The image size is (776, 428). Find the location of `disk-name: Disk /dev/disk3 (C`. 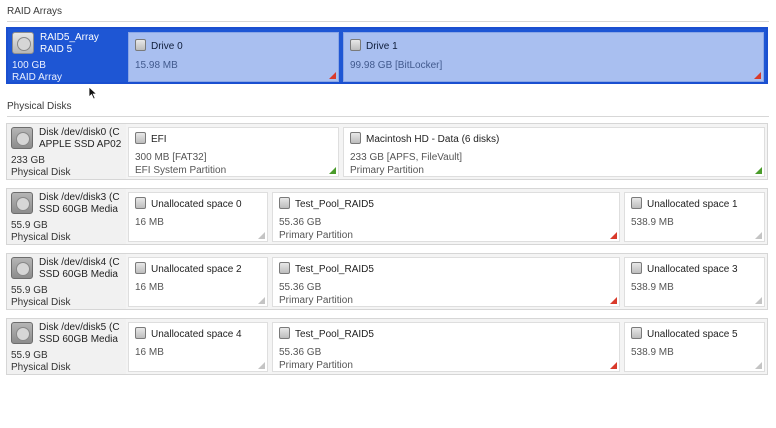

disk-name: Disk /dev/disk3 (C is located at coordinates (79, 197).